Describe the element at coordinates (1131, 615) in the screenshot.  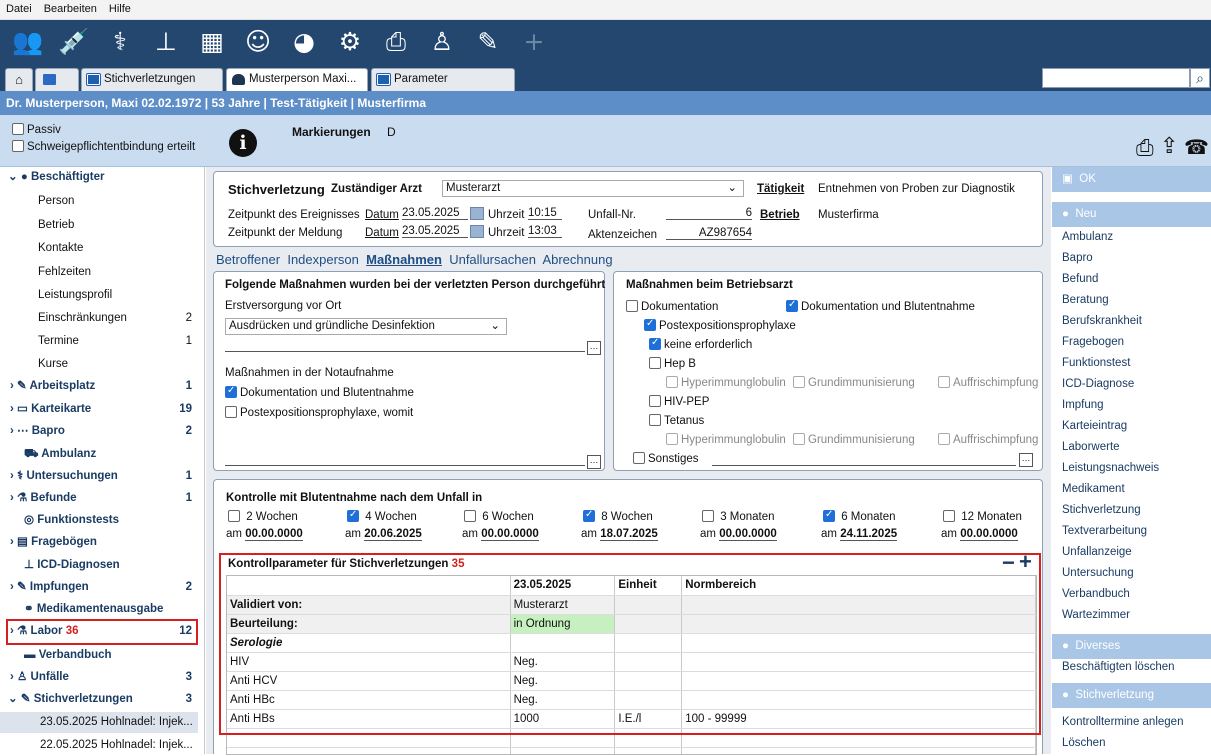
I see `action-new-item: Wartezimmer` at that location.